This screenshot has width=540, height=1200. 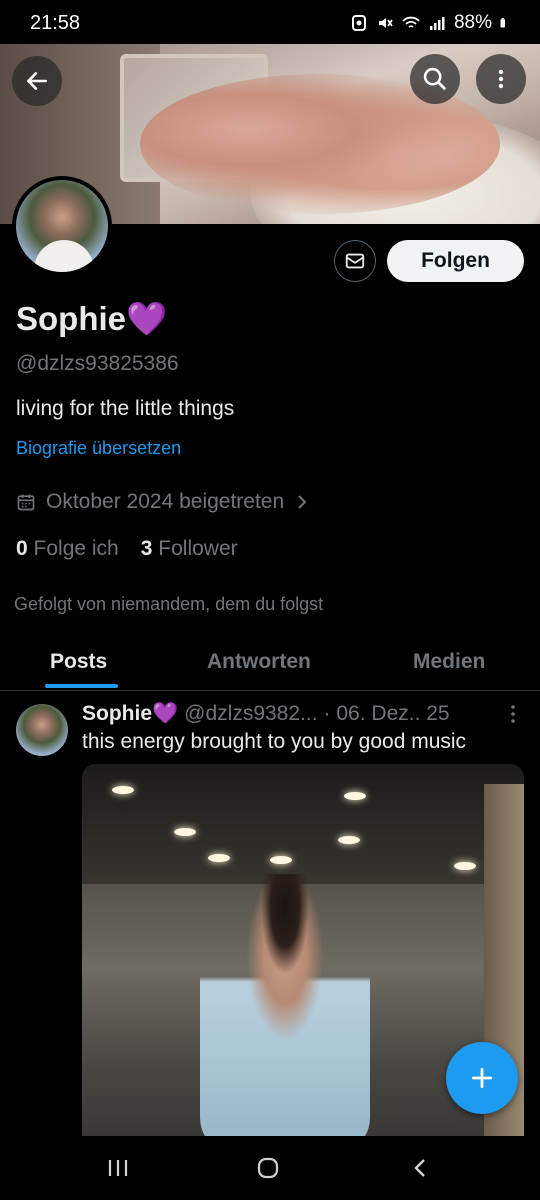 I want to click on notification-icon, so click(x=358, y=23).